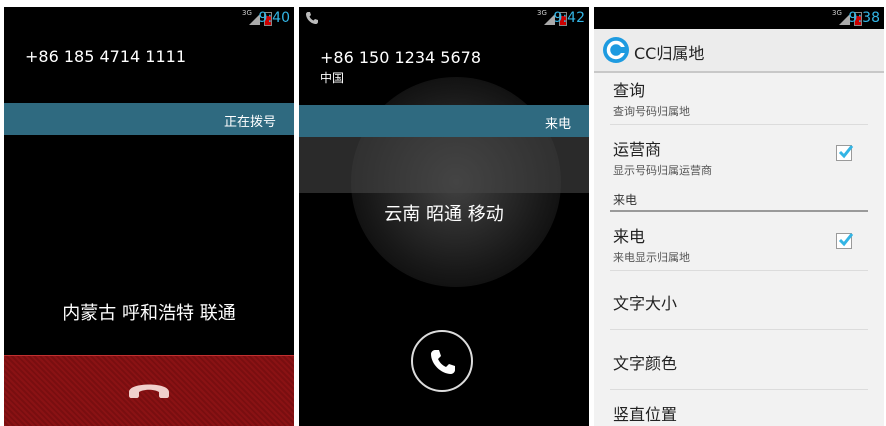 This screenshot has width=886, height=426. I want to click on answer-call-button, so click(442, 361).